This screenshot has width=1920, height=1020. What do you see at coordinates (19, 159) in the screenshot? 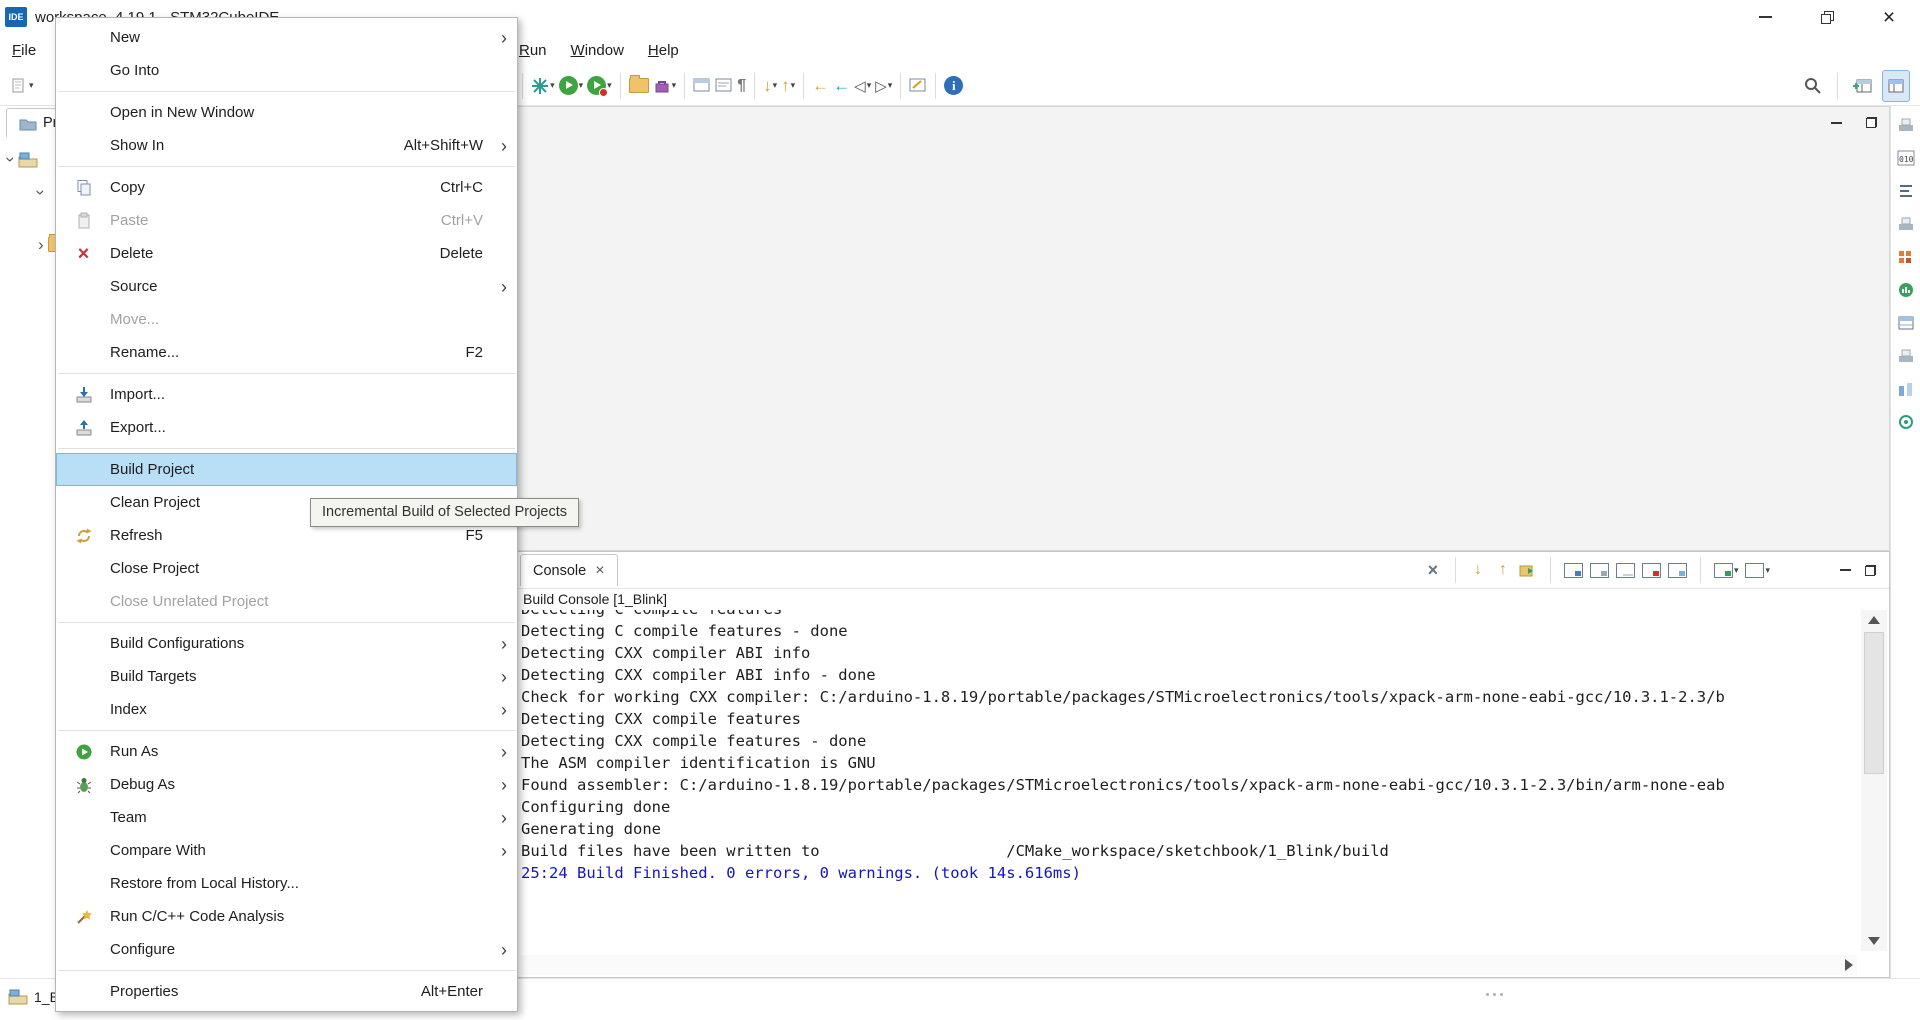
I see `tree-row-project: ›` at bounding box center [19, 159].